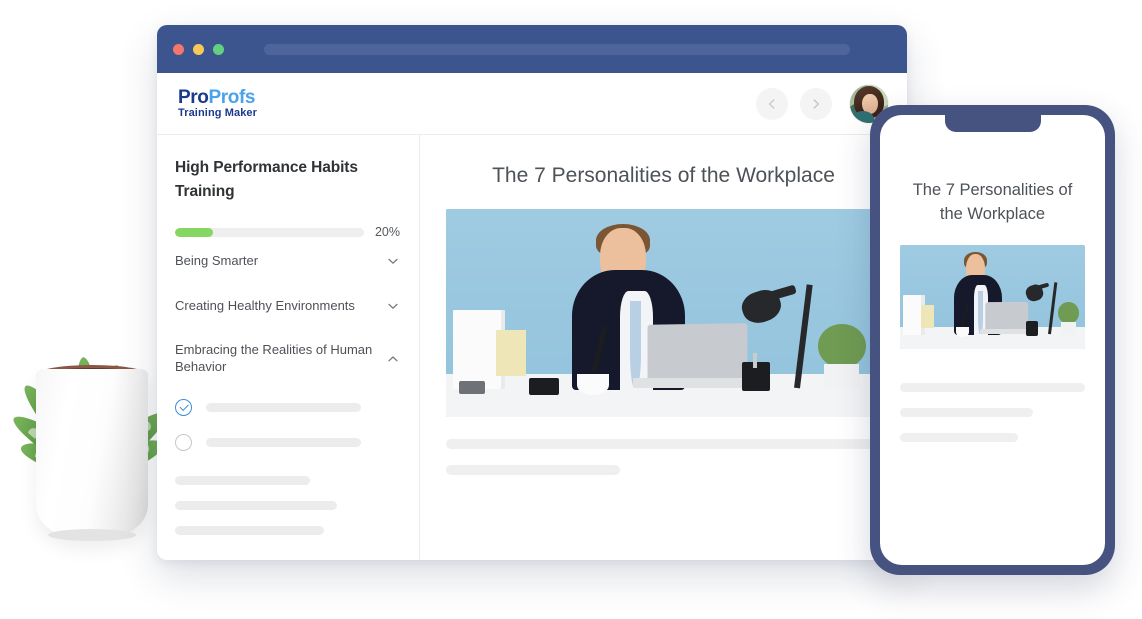 The width and height of the screenshot is (1142, 619). I want to click on chevron-left-icon, so click(771, 103).